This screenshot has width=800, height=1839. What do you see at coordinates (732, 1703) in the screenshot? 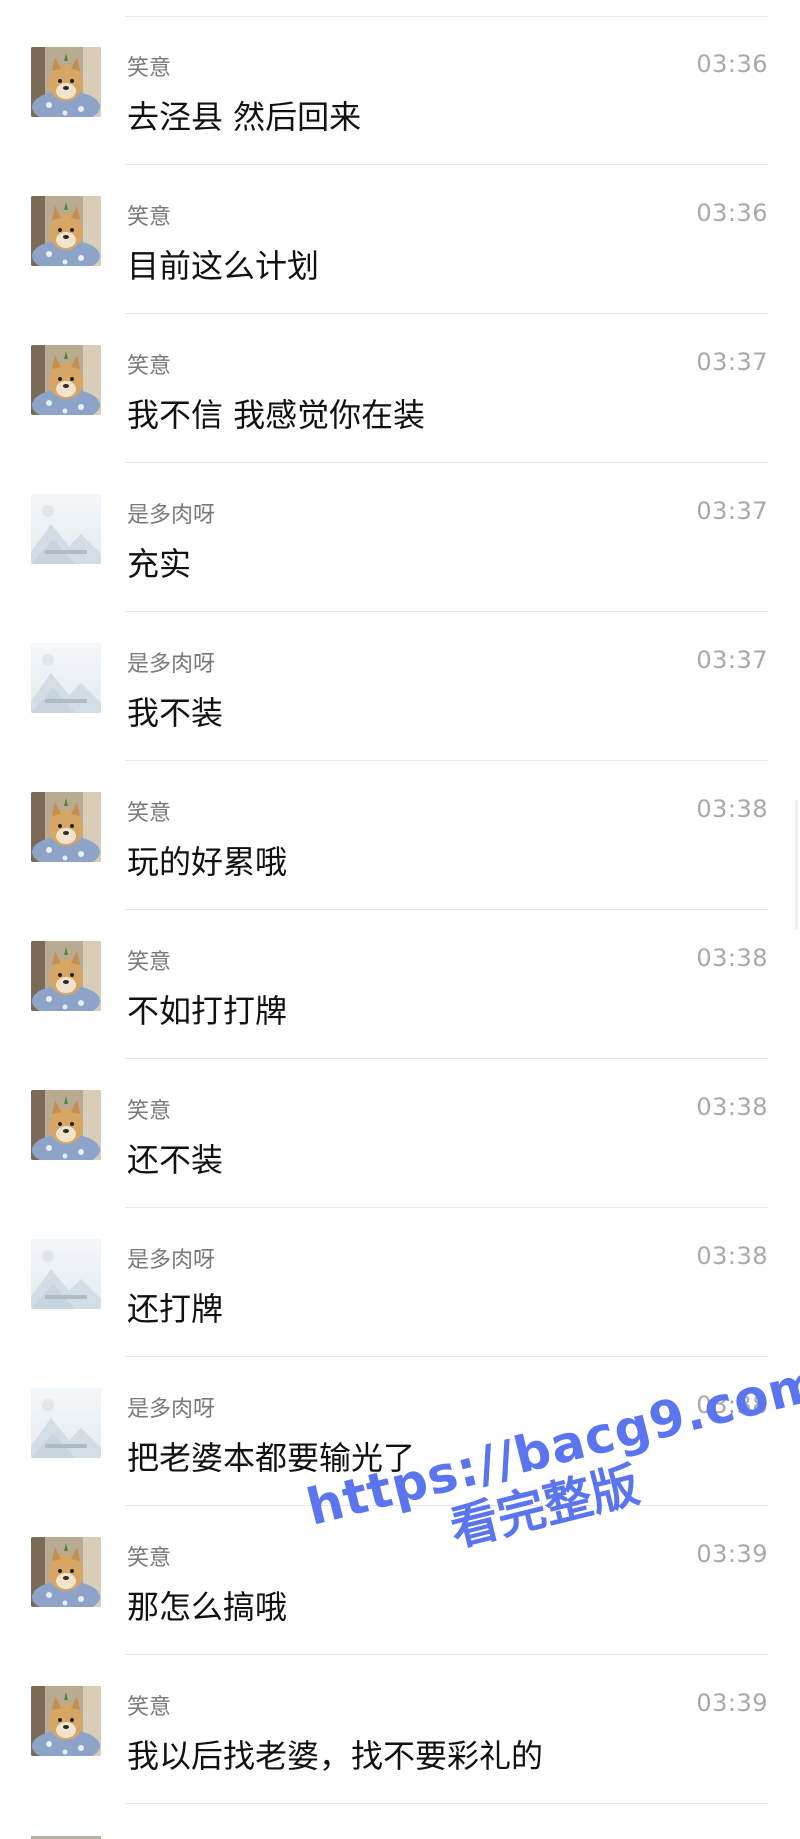
I see `message-time: 03:39` at bounding box center [732, 1703].